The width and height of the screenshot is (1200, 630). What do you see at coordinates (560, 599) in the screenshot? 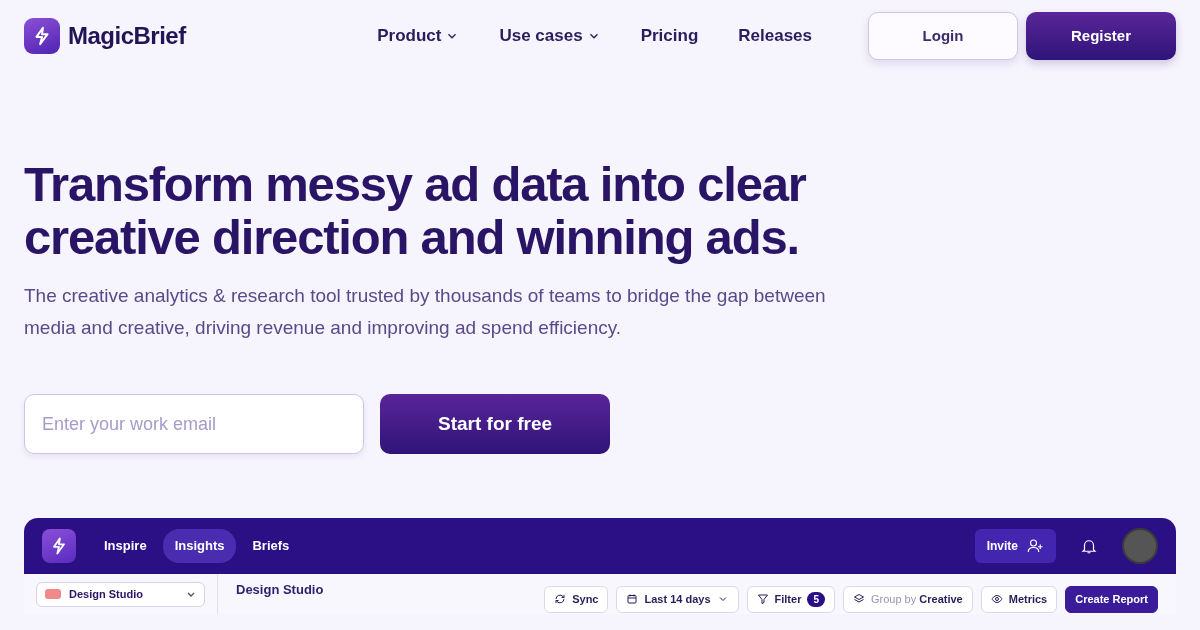
I see `sync-icon` at bounding box center [560, 599].